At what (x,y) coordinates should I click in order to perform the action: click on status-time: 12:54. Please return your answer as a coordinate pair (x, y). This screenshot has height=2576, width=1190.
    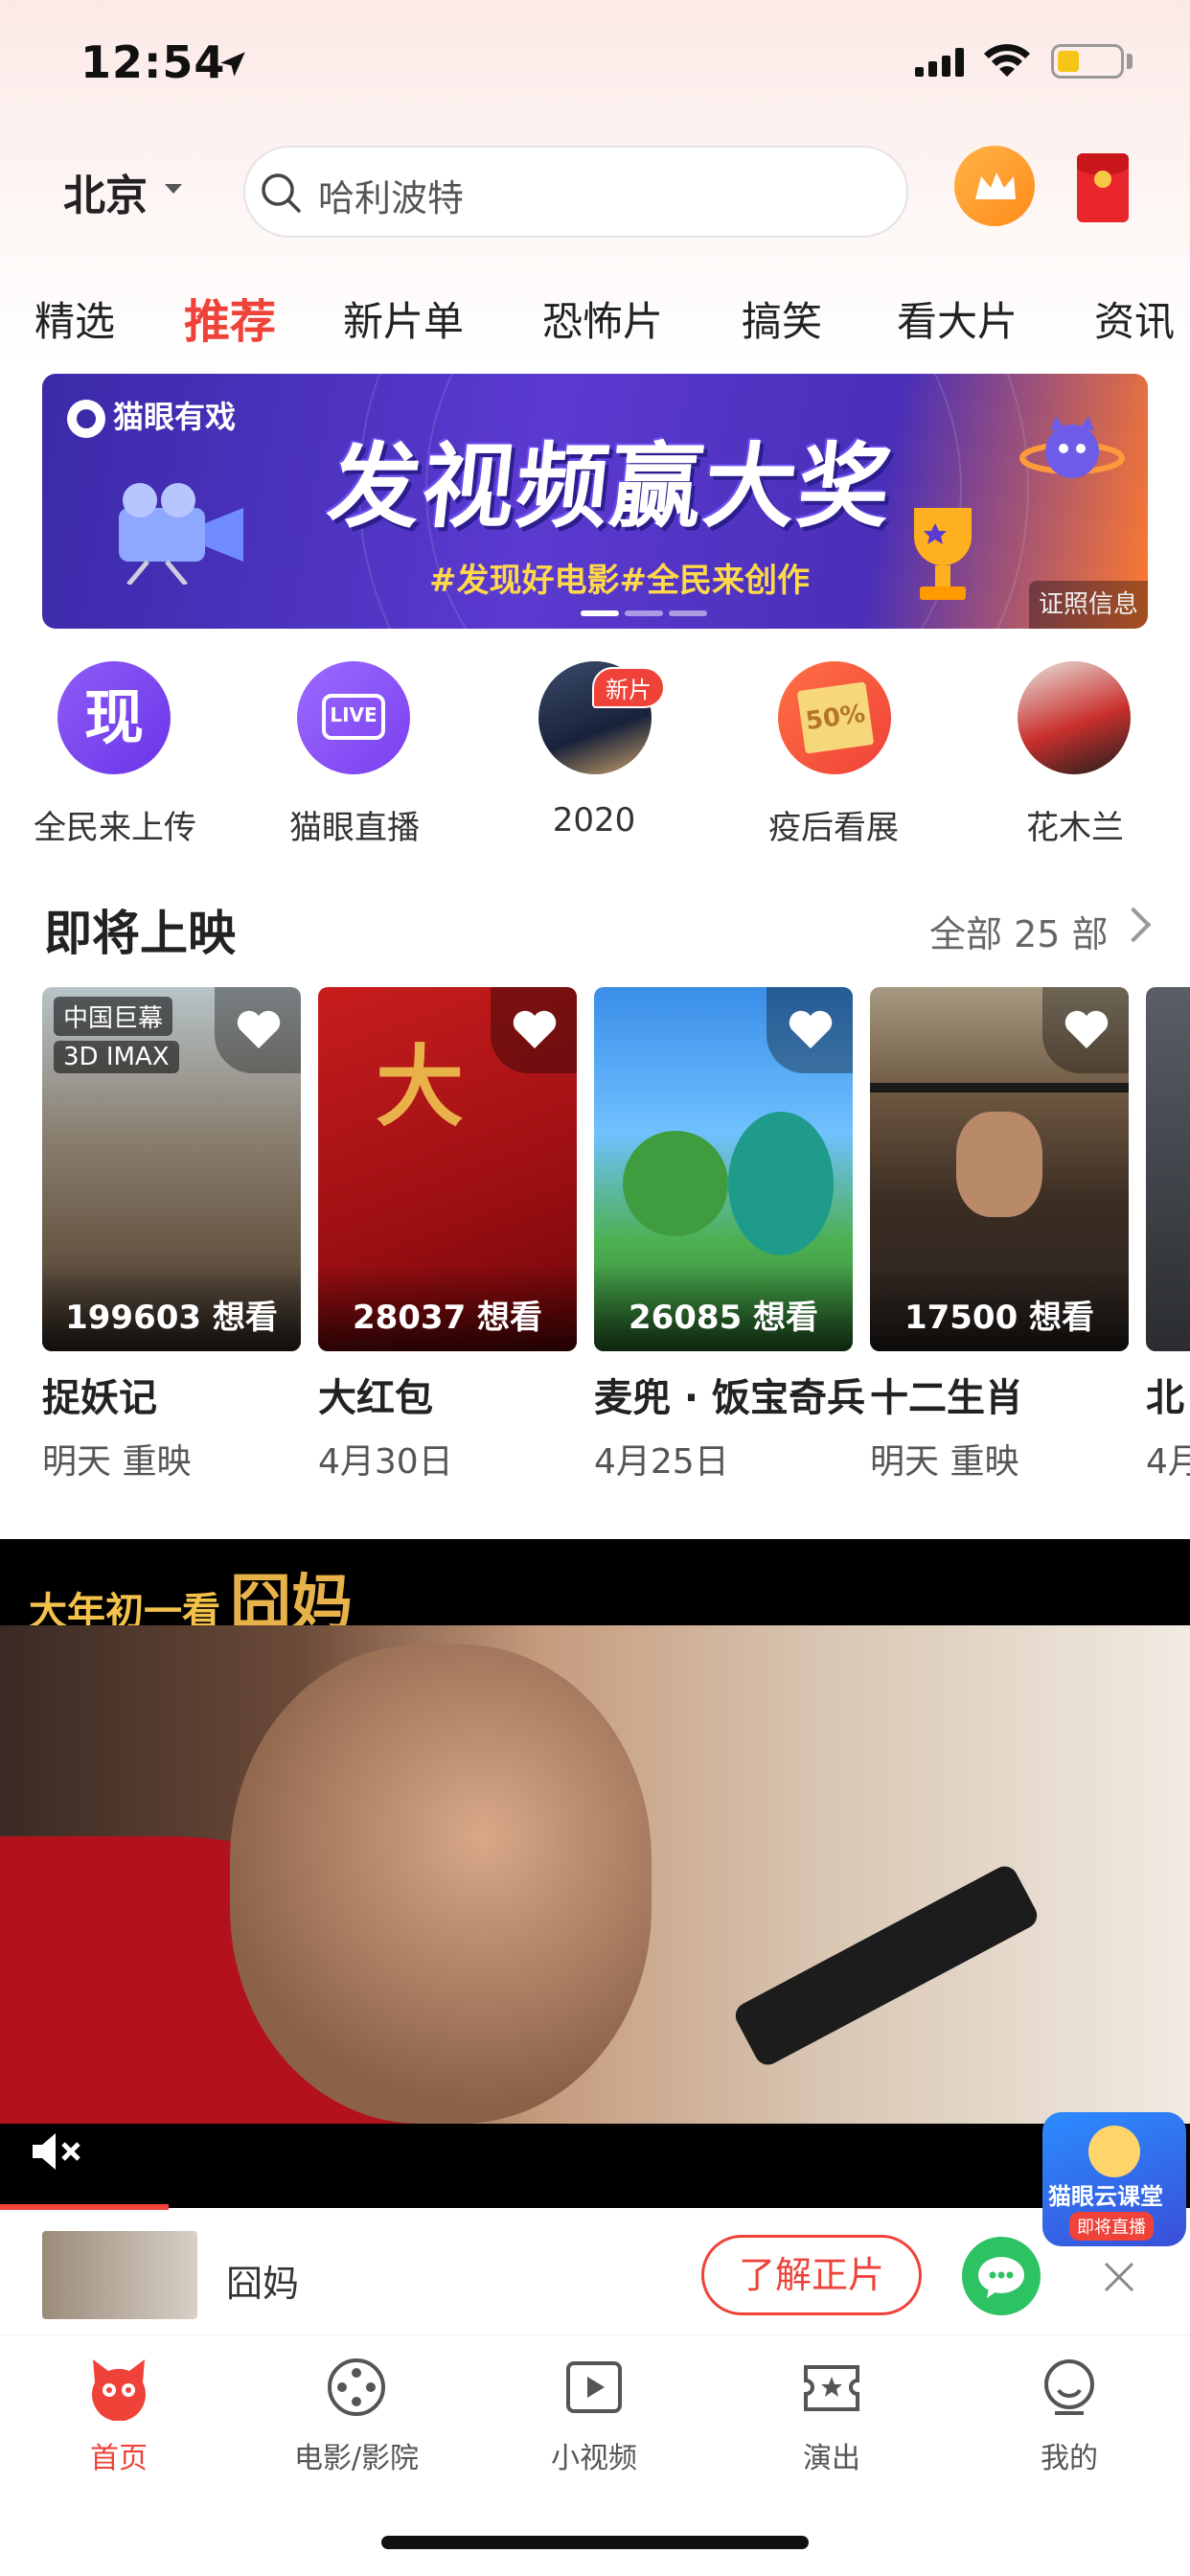
    Looking at the image, I should click on (153, 62).